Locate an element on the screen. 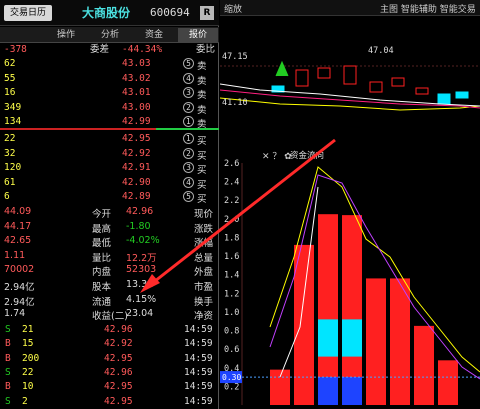  stat-value: -4.02% is located at coordinates (143, 241).